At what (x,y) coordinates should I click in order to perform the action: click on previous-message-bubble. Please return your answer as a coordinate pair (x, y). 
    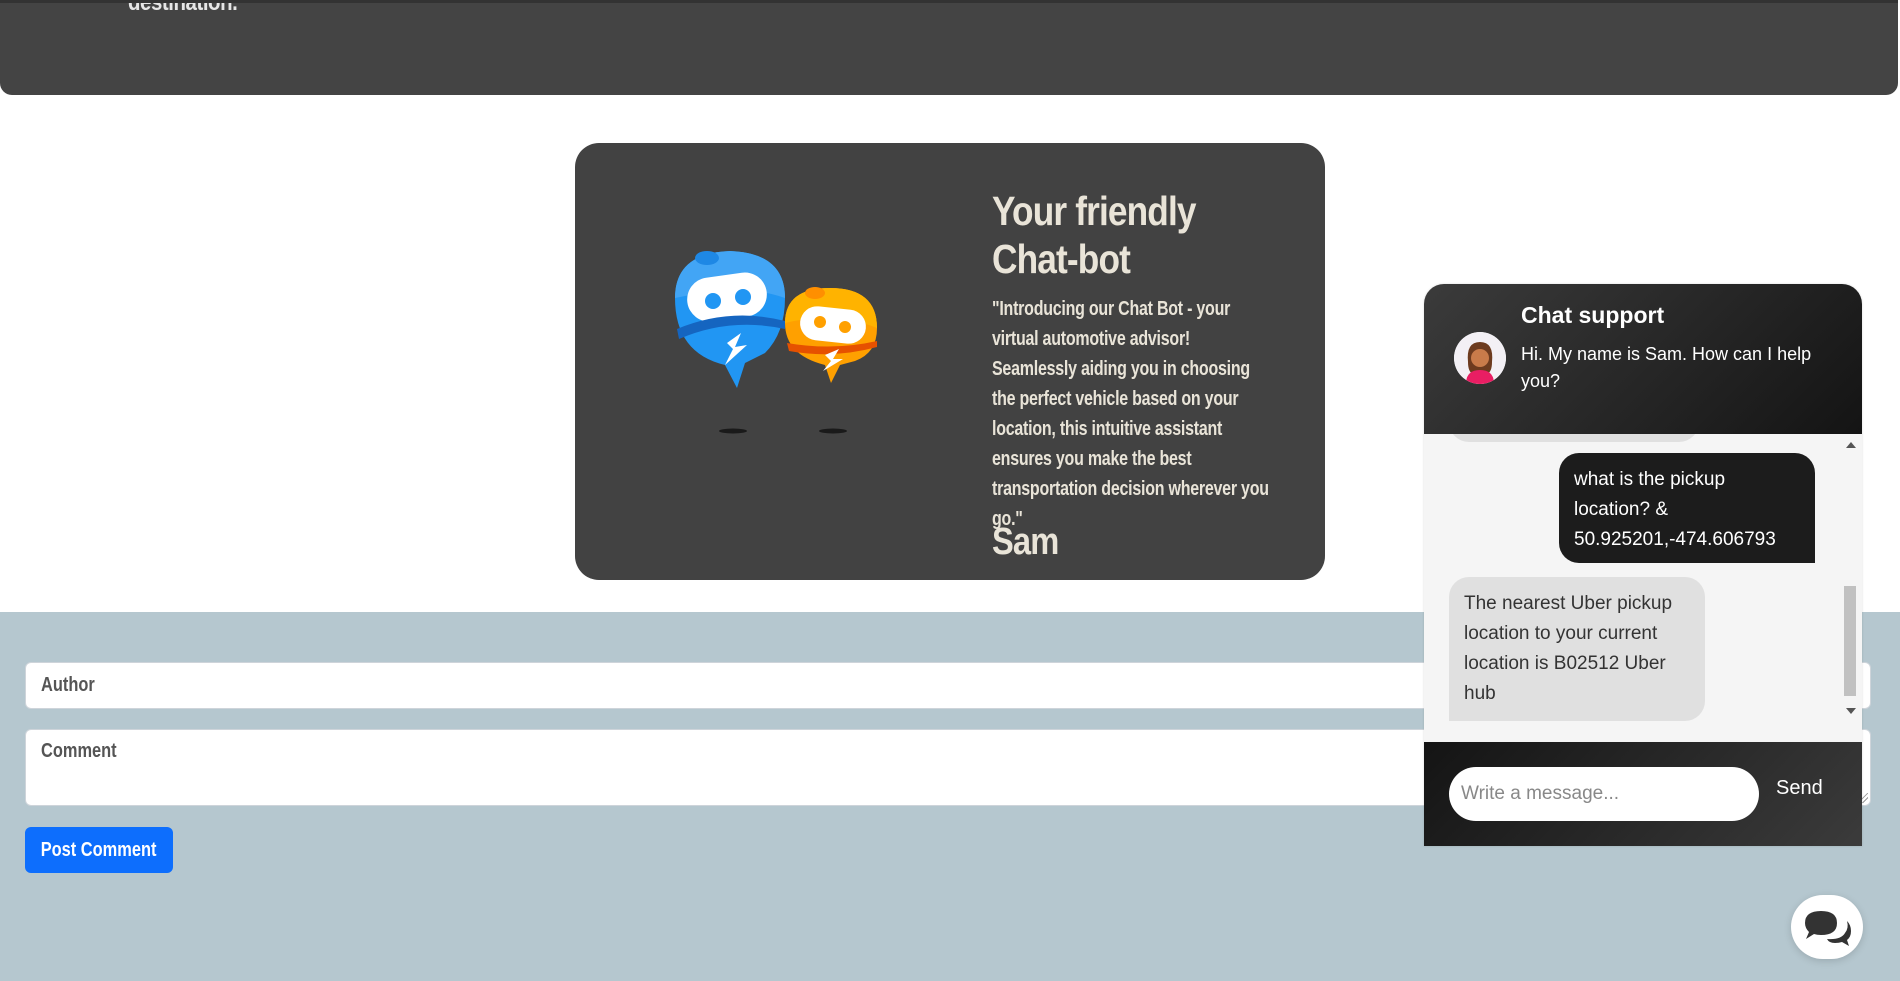
    Looking at the image, I should click on (1574, 438).